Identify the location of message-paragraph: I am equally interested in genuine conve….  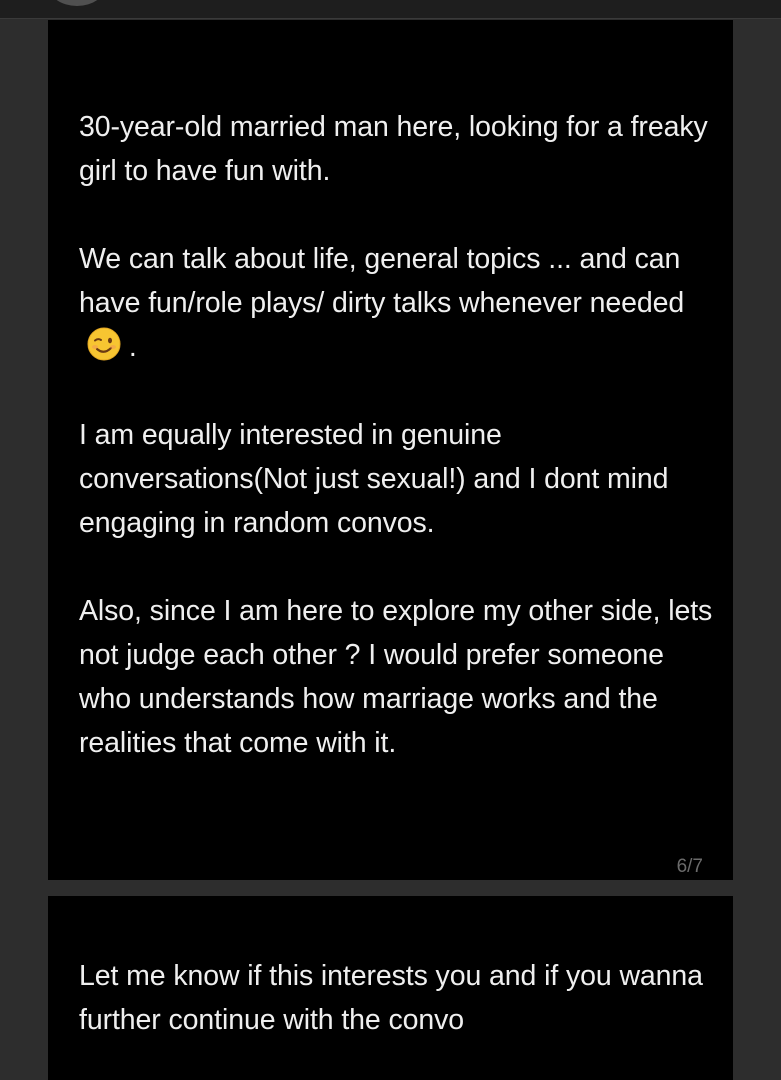
(374, 479).